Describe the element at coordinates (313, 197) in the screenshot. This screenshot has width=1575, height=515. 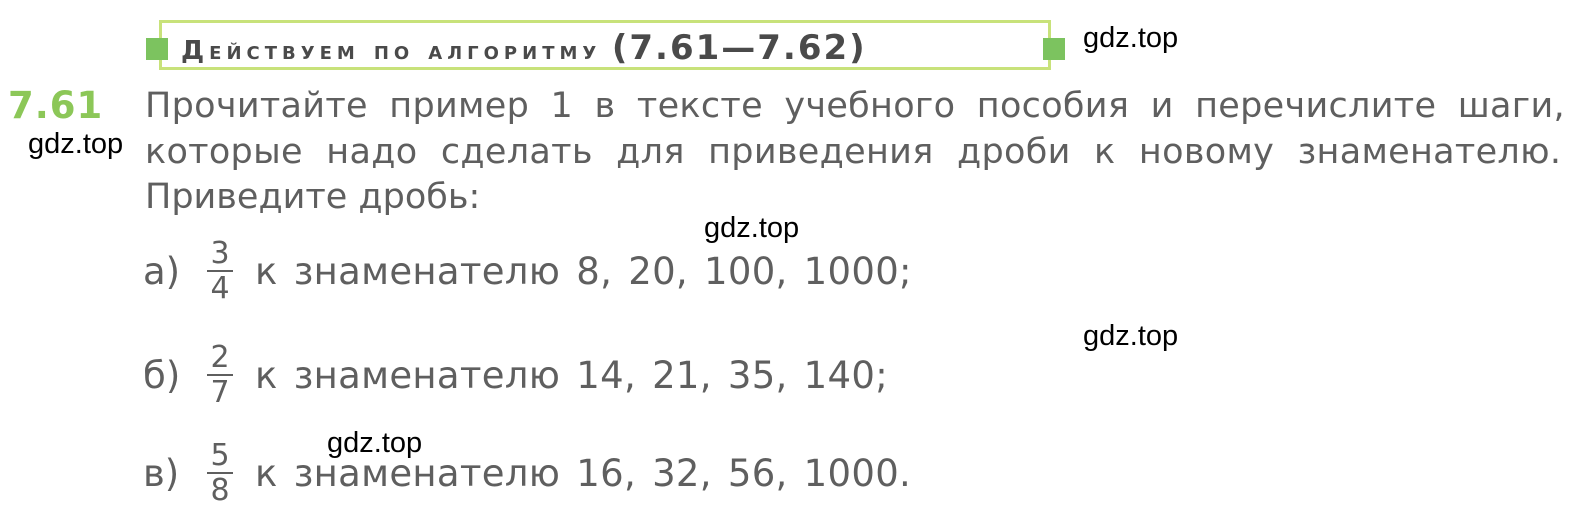
I see `task-text-line: Приведите дробь:` at that location.